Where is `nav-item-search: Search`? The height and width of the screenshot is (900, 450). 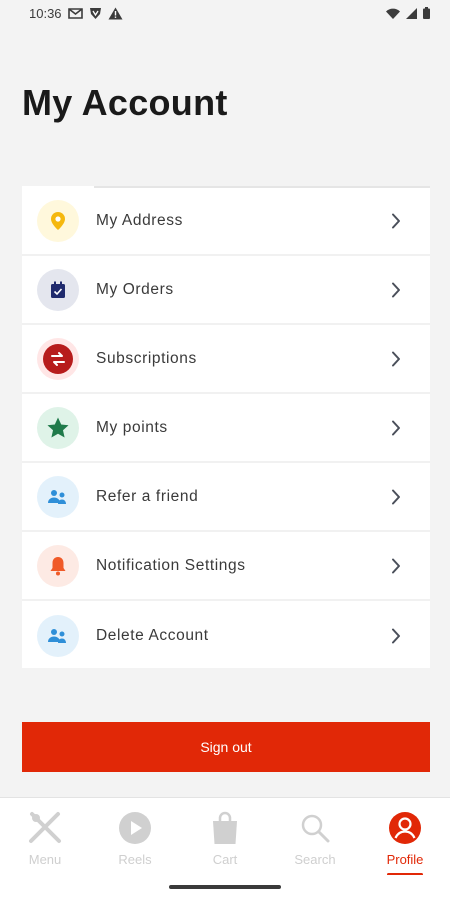 nav-item-search: Search is located at coordinates (315, 837).